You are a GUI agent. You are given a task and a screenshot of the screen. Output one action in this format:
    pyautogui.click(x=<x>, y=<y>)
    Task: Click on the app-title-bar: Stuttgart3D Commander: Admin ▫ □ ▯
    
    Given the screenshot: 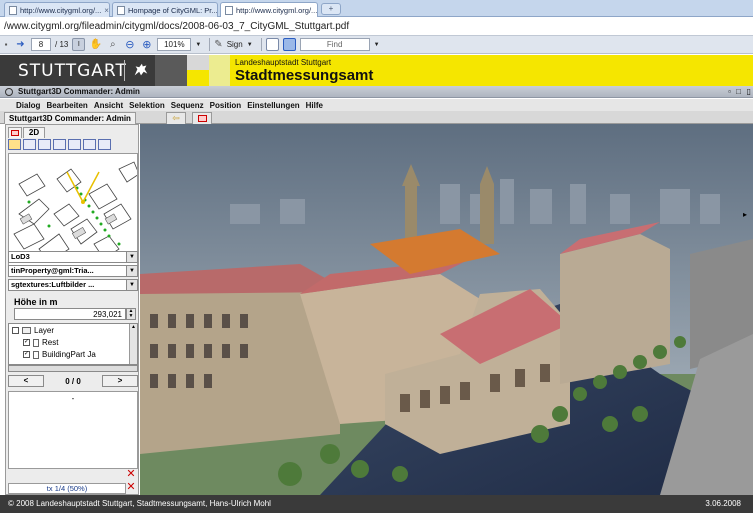 What is the action you would take?
    pyautogui.click(x=376, y=92)
    